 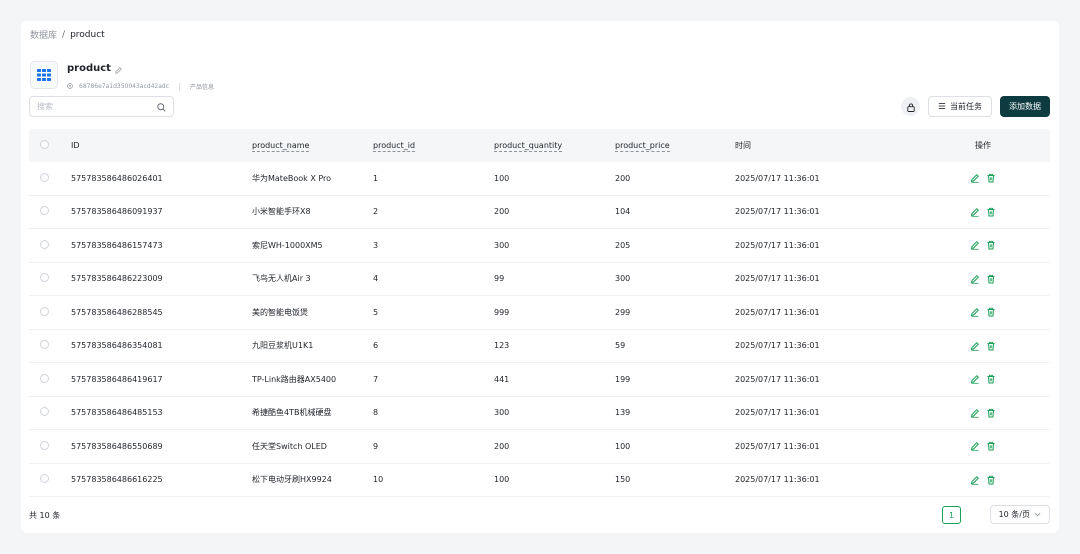 What do you see at coordinates (281, 146) in the screenshot?
I see `column-header-product-name: product_name` at bounding box center [281, 146].